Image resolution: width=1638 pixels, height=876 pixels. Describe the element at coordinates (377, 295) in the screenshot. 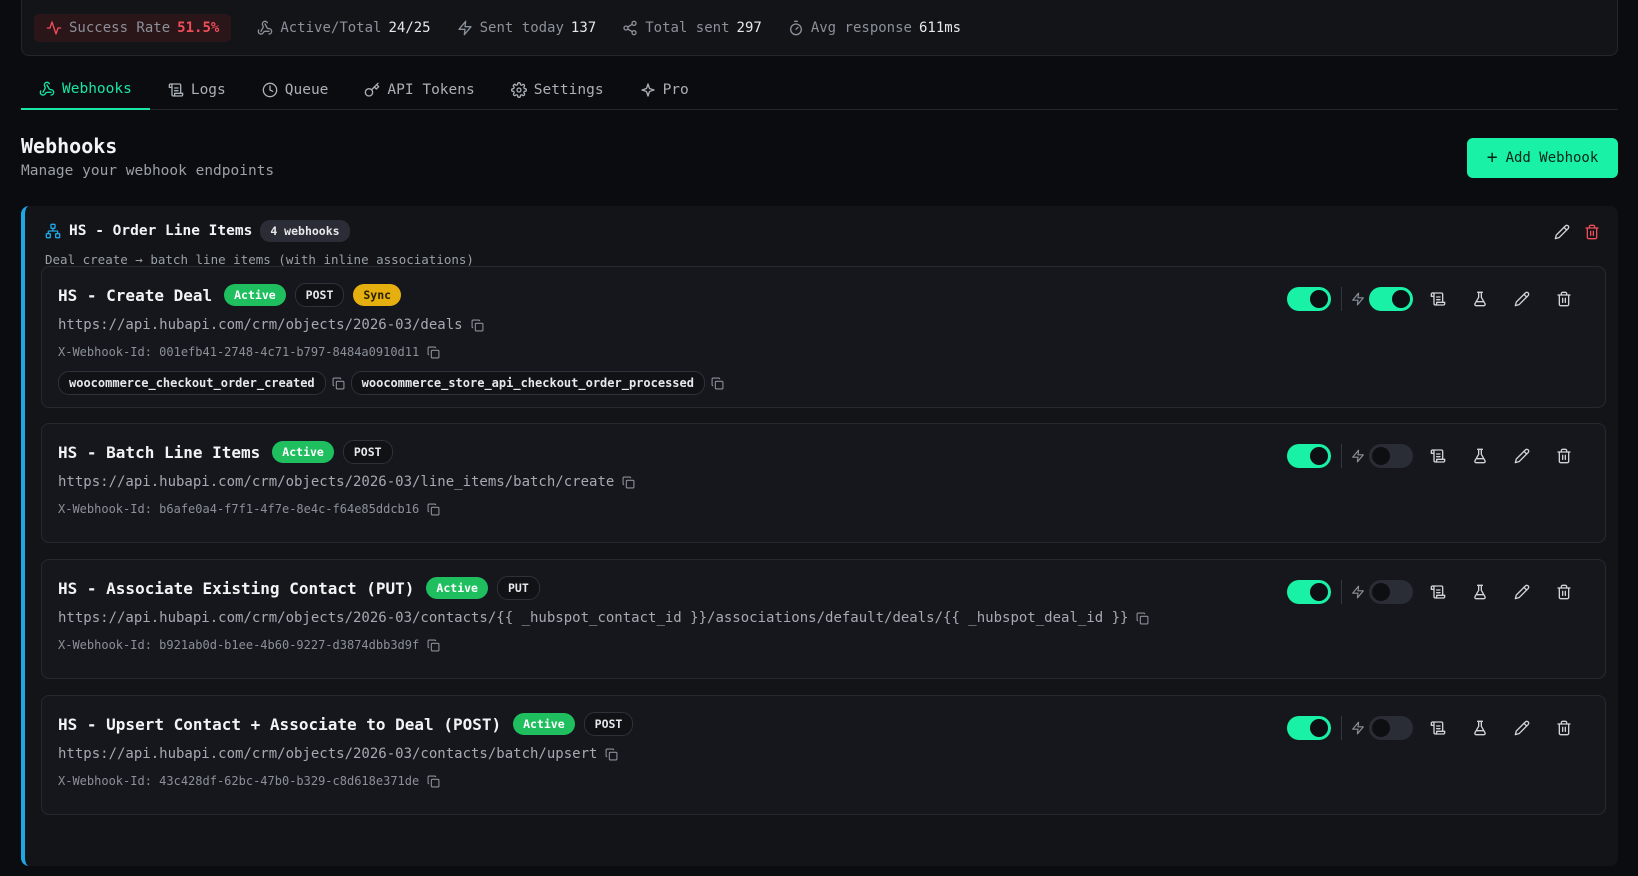

I see `sync-badge: Sync` at that location.